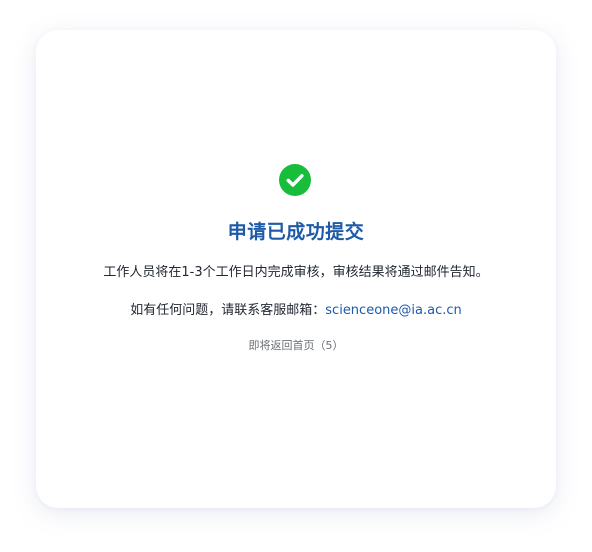 This screenshot has height=552, width=592. What do you see at coordinates (393, 310) in the screenshot?
I see `contact-email-link: scienceone@ia.ac.cn` at bounding box center [393, 310].